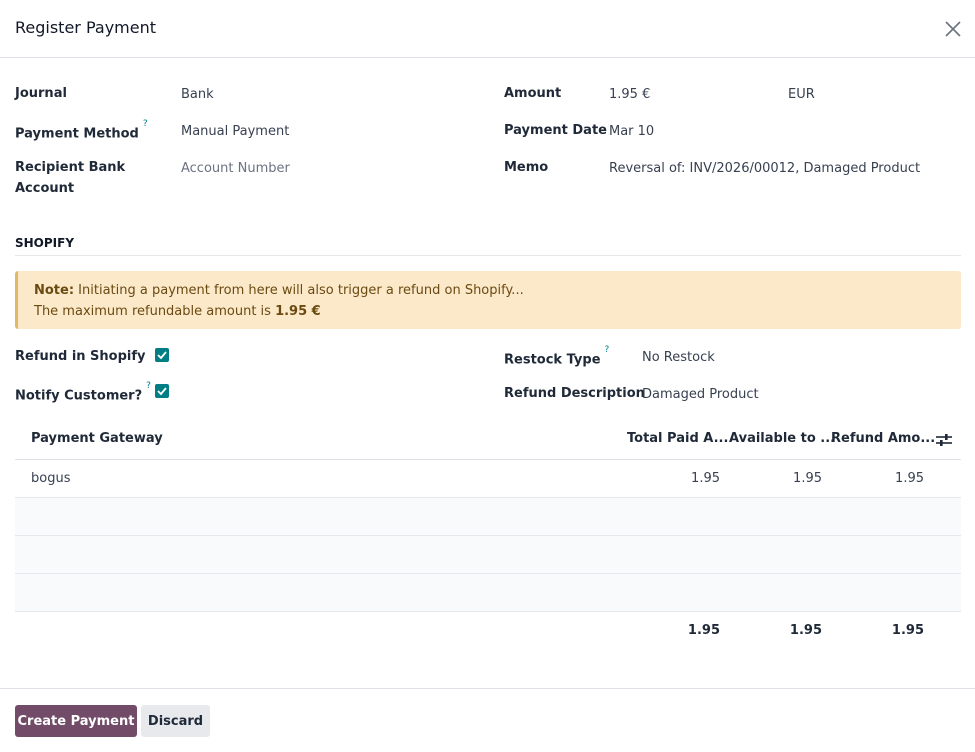  Describe the element at coordinates (235, 168) in the screenshot. I see `recipient-bank-account-field: Account Number` at that location.